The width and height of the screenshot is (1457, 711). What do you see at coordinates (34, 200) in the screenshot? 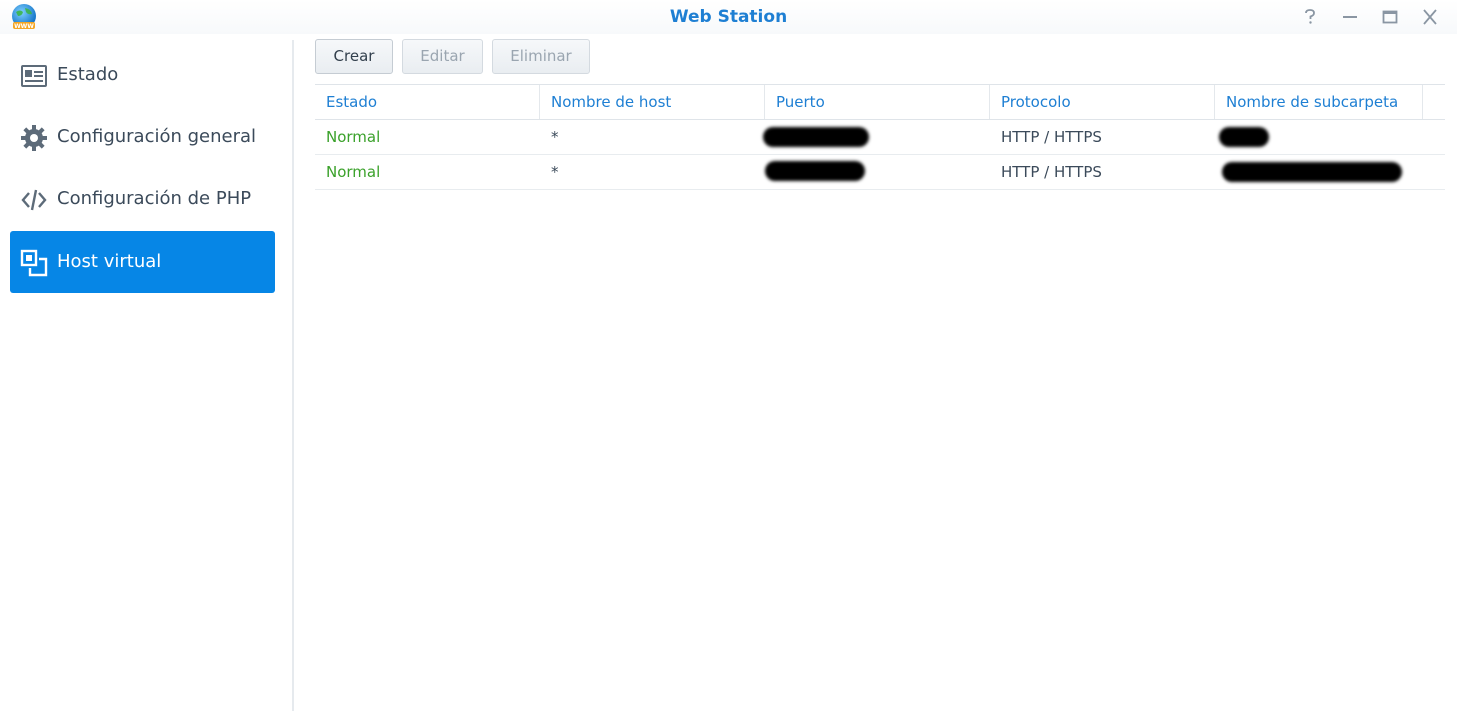
I see `code-icon` at bounding box center [34, 200].